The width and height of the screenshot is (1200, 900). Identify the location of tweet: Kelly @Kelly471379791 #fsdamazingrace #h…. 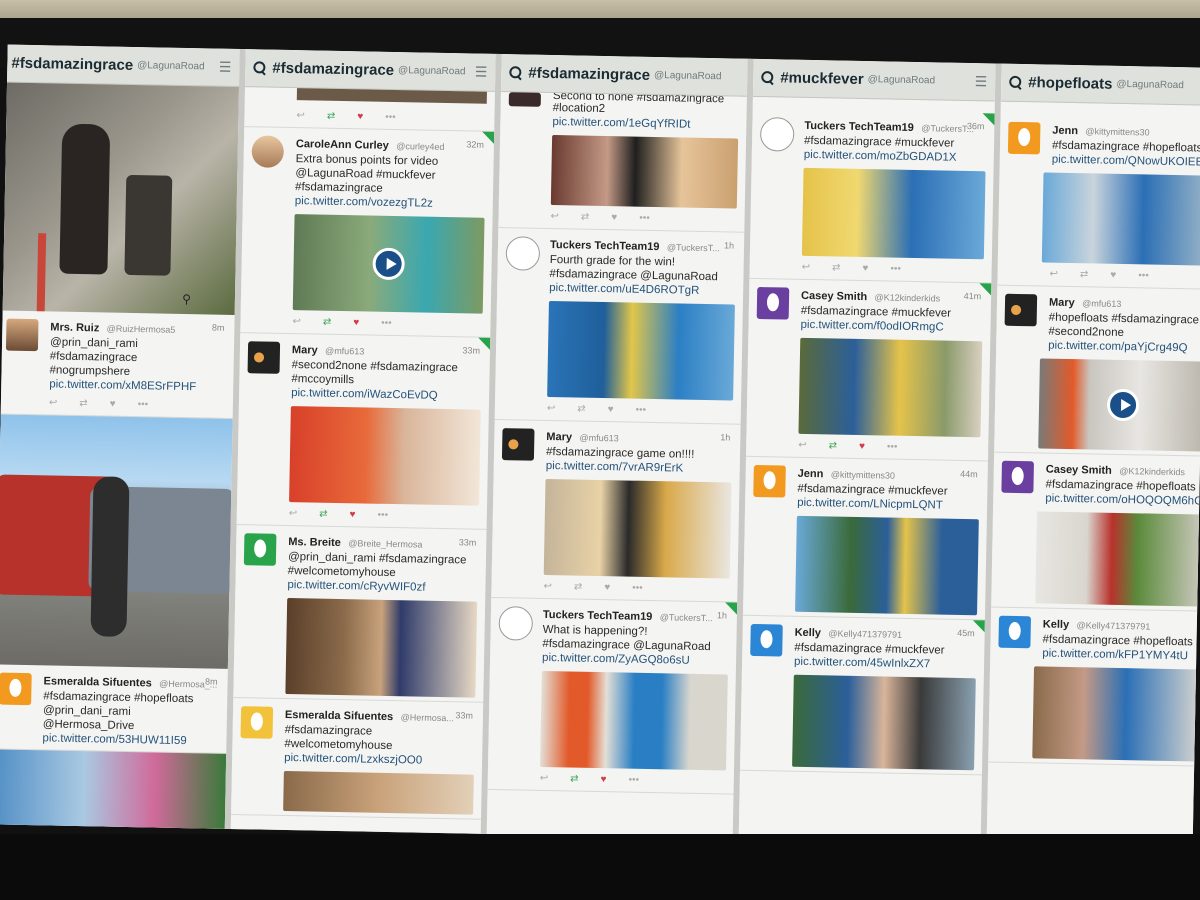
(1094, 687).